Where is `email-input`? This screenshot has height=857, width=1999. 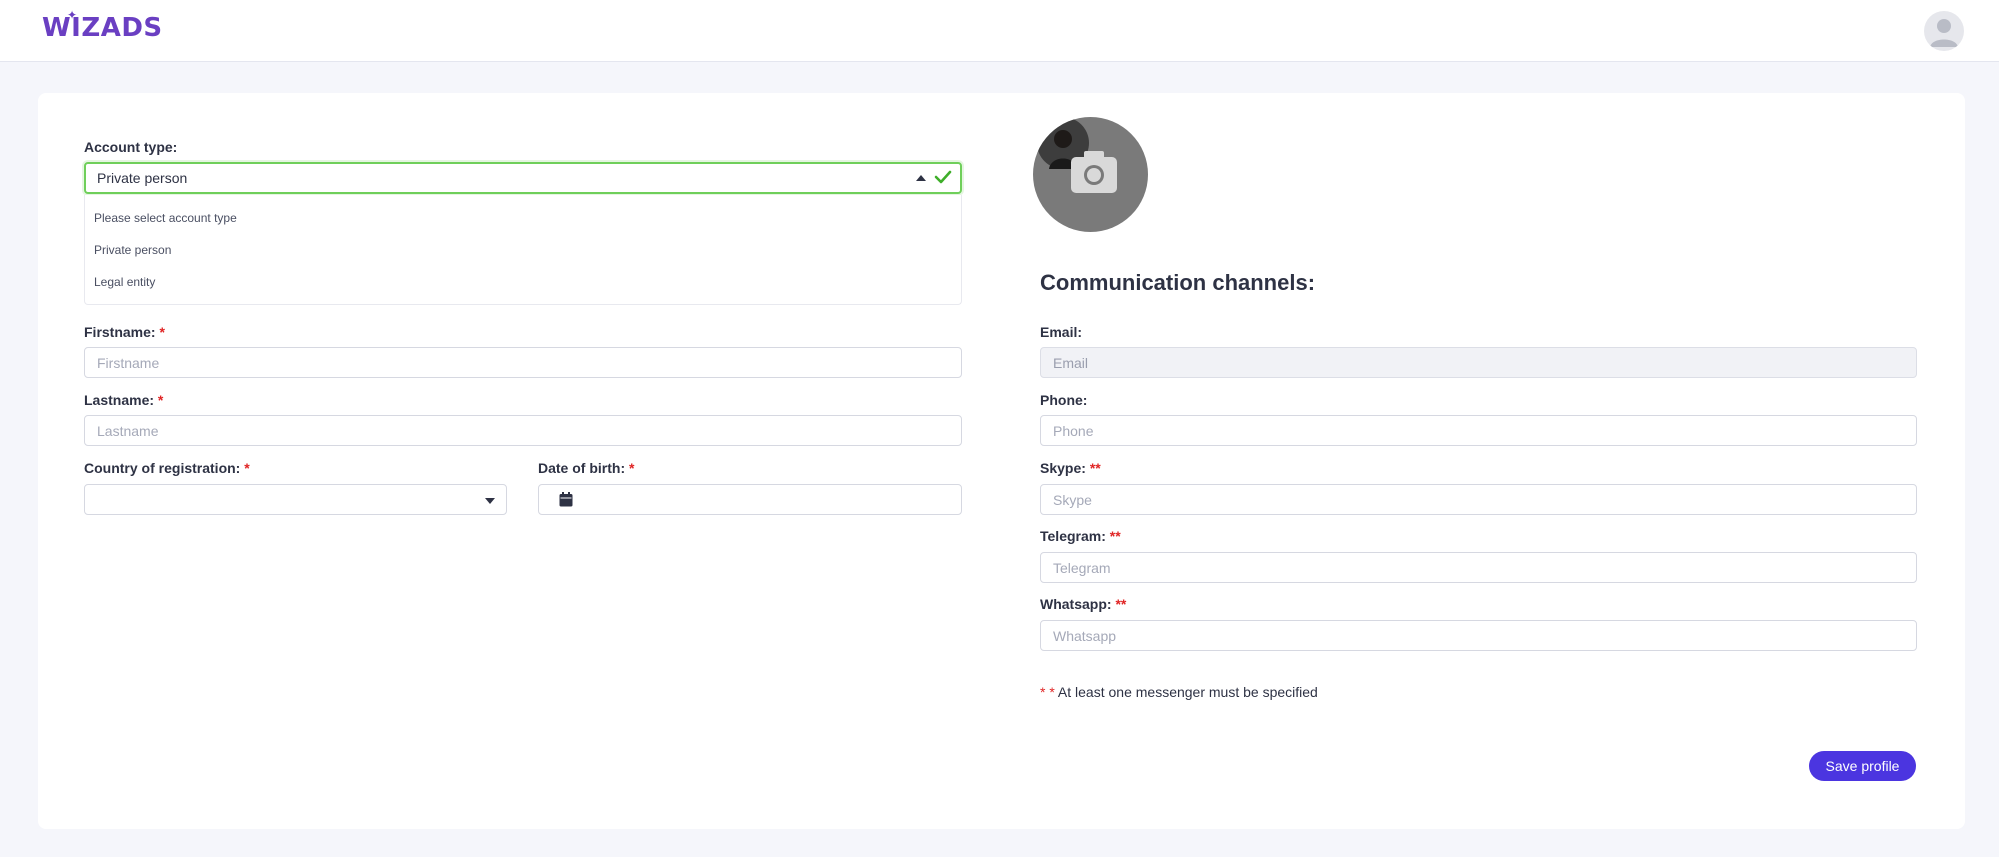
email-input is located at coordinates (1478, 362).